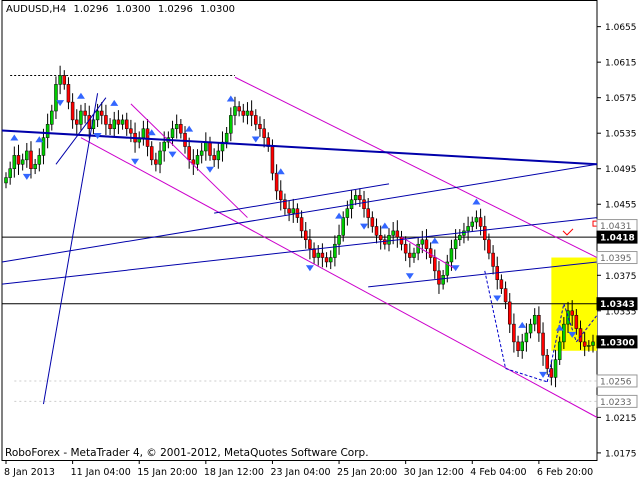  Describe the element at coordinates (29, 472) in the screenshot. I see `x-tick-label: 8 Jan 2013` at that location.